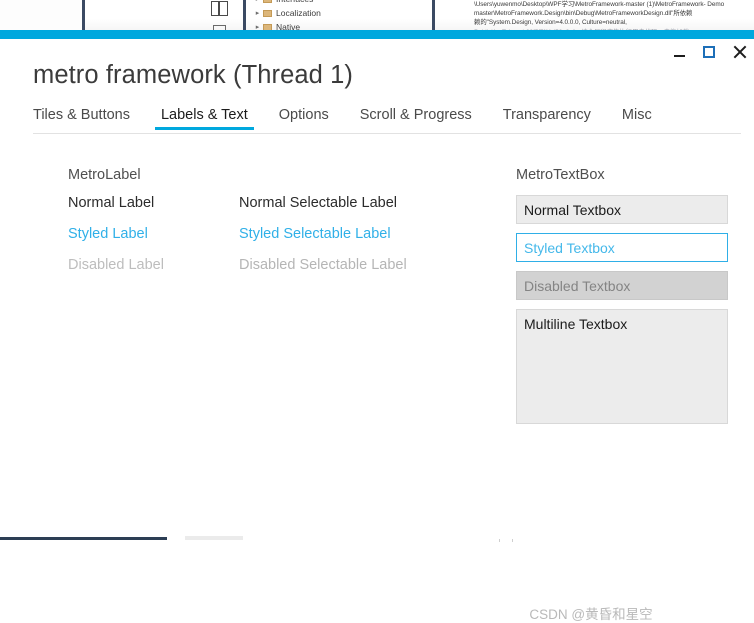  I want to click on close-icon, so click(739, 52).